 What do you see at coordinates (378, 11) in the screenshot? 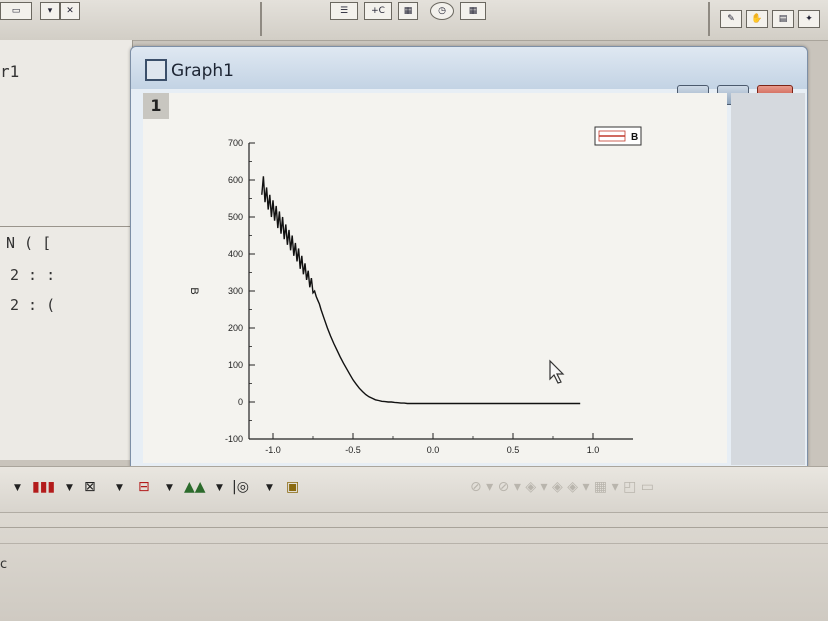
I see `add-column-icon: +C` at bounding box center [378, 11].